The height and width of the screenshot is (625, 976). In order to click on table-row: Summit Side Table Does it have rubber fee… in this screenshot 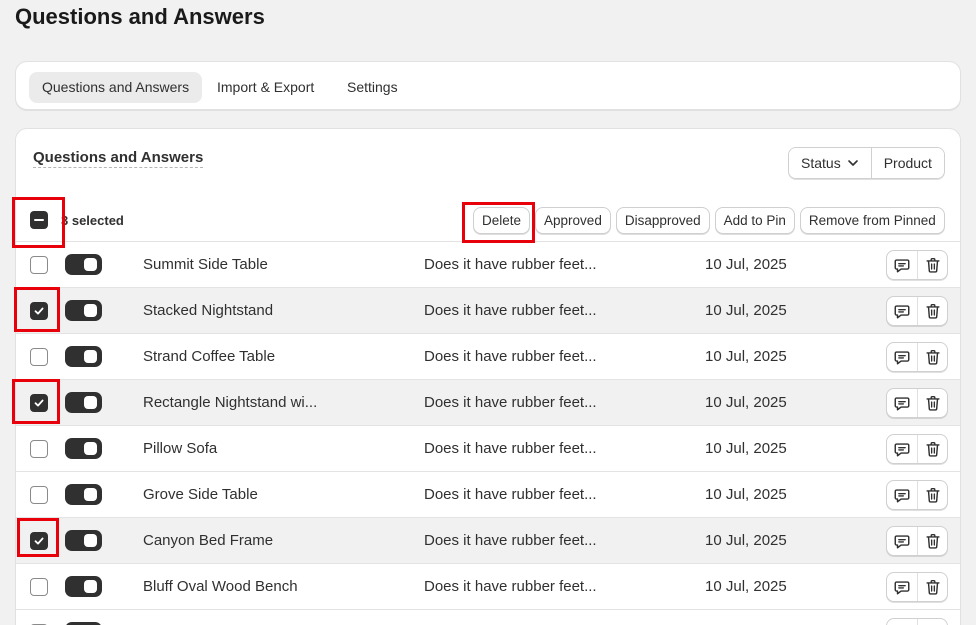, I will do `click(488, 264)`.